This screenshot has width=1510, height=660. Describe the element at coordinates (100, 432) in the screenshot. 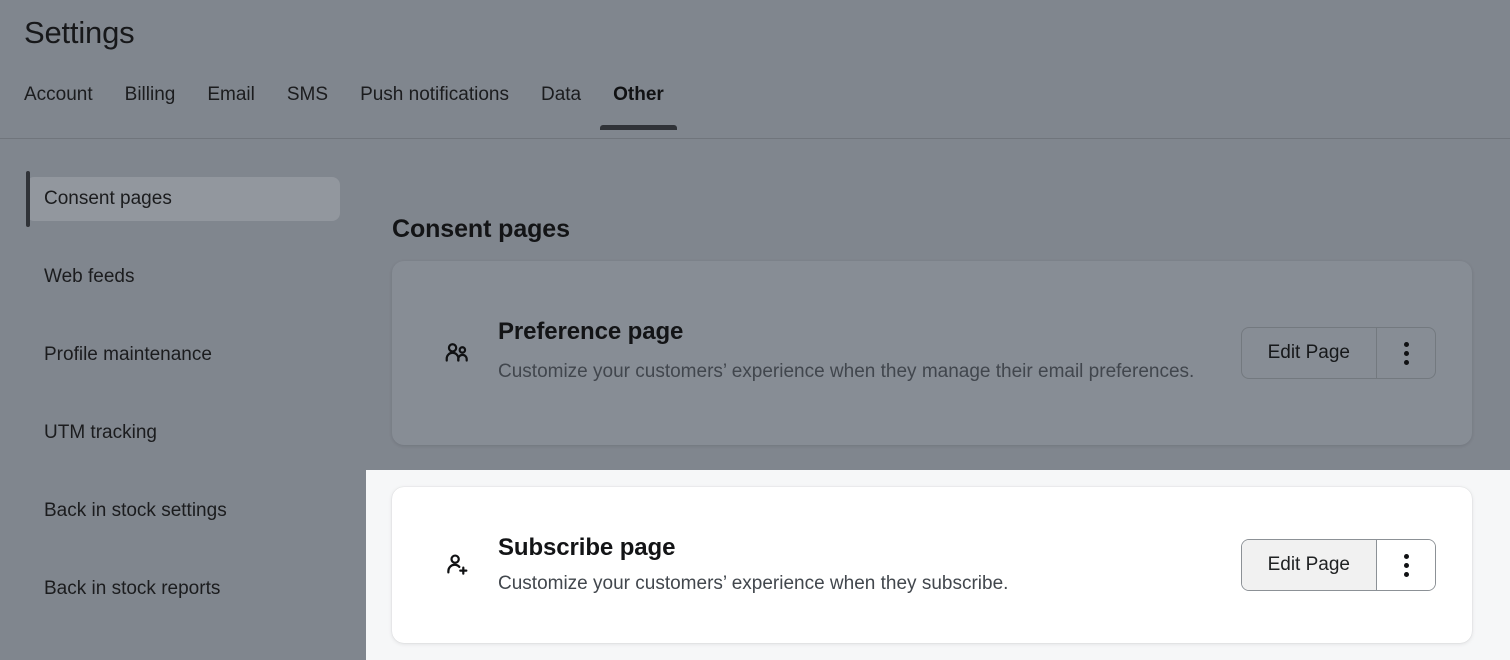

I see `sidebar-item-label: UTM tracking` at that location.